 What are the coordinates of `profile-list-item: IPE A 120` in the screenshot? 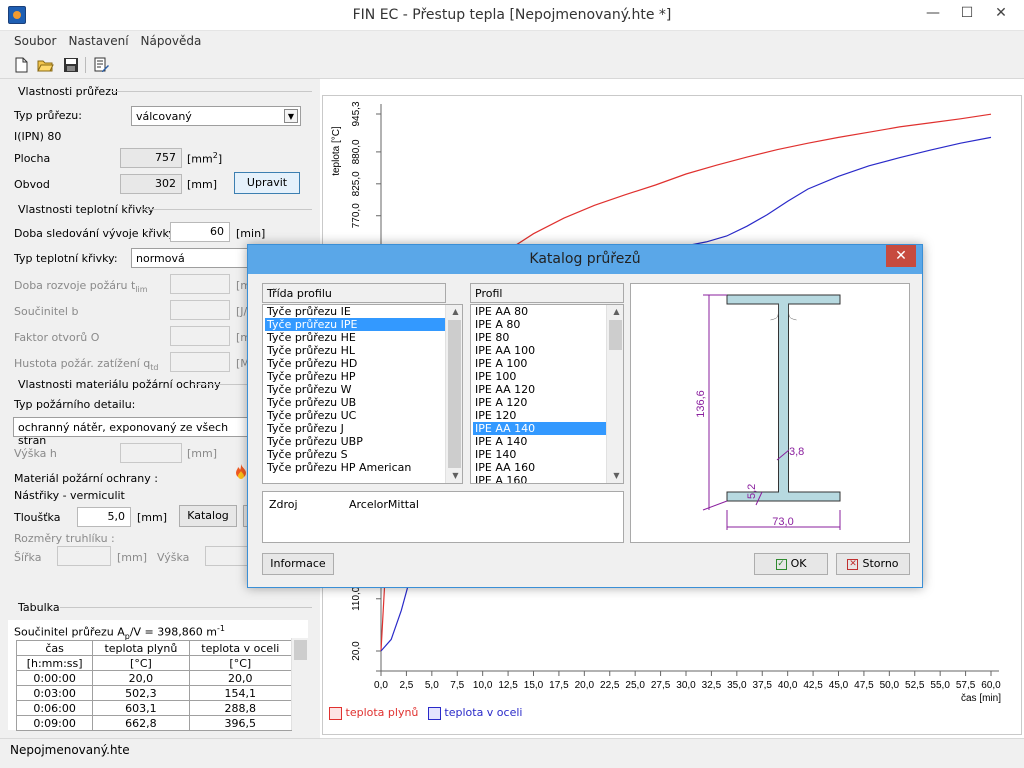 It's located at (548, 402).